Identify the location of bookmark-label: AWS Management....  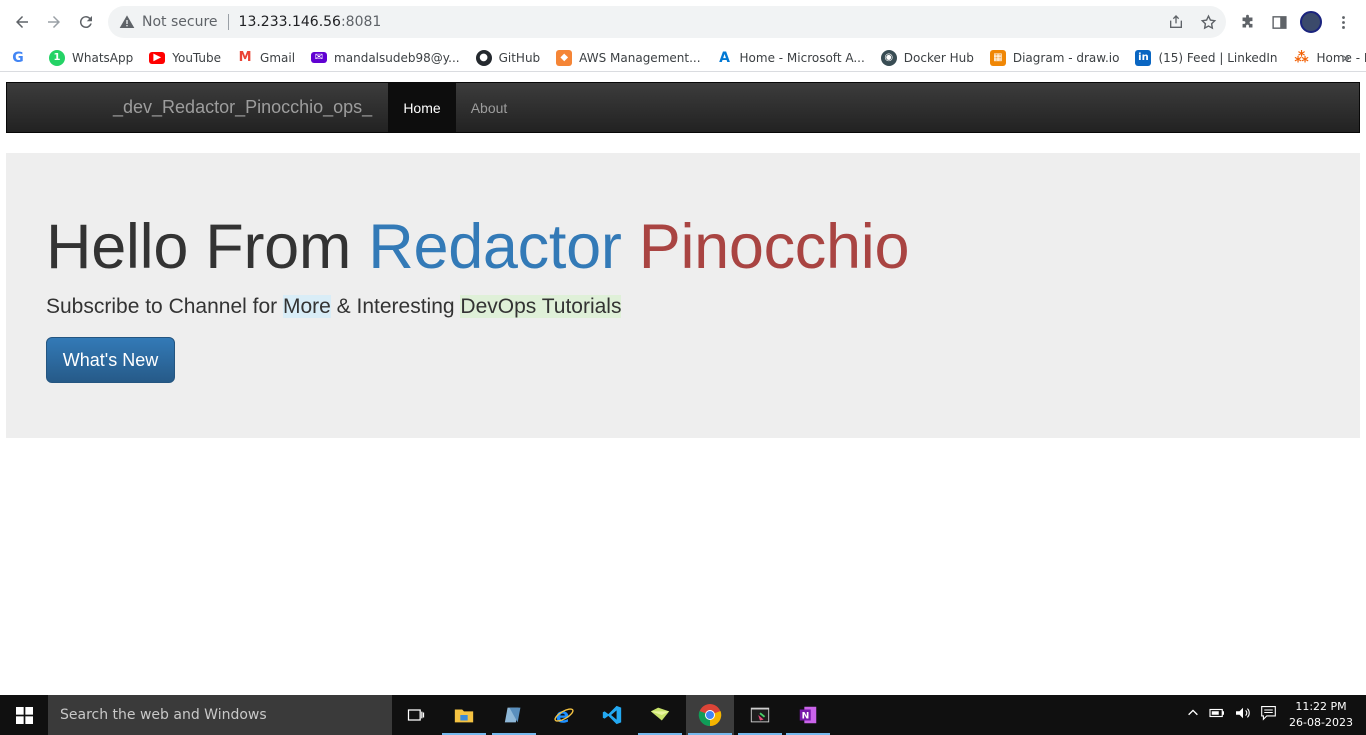
(640, 57).